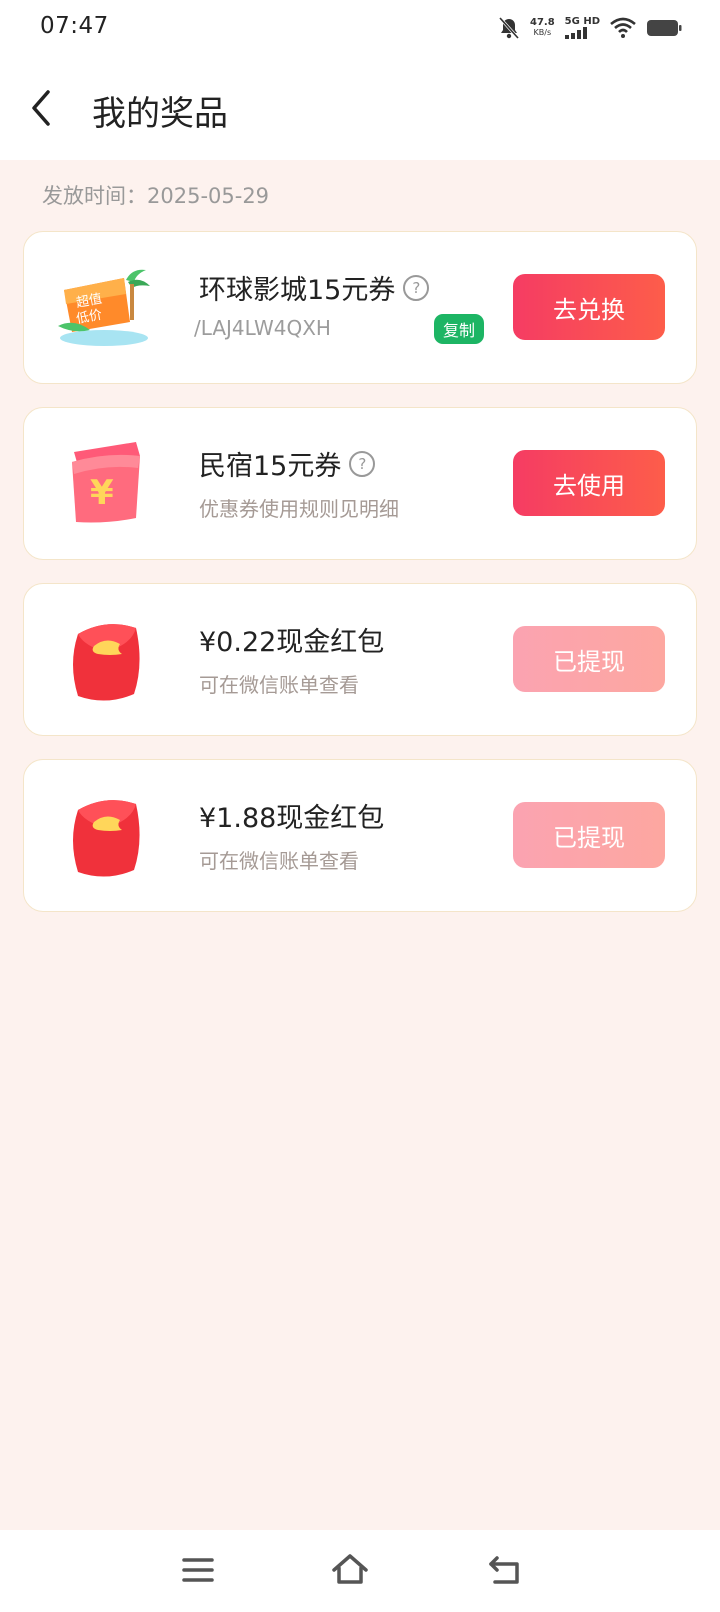 The height and width of the screenshot is (1612, 720). I want to click on yuan-coupon-icon: ¥, so click(106, 482).